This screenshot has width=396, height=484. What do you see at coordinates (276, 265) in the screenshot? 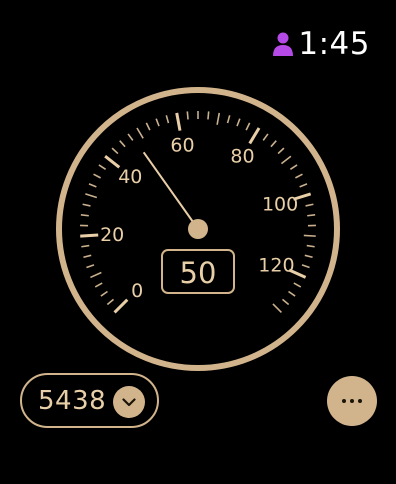
I see `gauge-label: 120` at bounding box center [276, 265].